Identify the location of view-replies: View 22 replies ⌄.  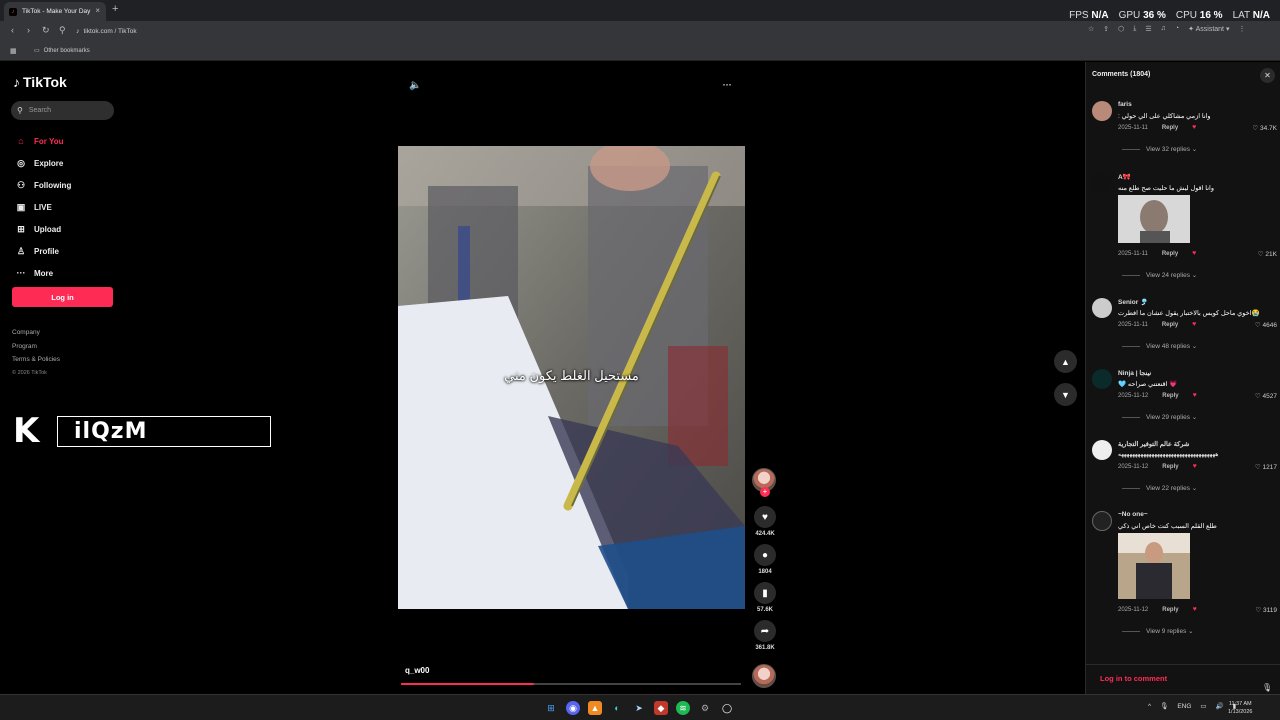
(1159, 488).